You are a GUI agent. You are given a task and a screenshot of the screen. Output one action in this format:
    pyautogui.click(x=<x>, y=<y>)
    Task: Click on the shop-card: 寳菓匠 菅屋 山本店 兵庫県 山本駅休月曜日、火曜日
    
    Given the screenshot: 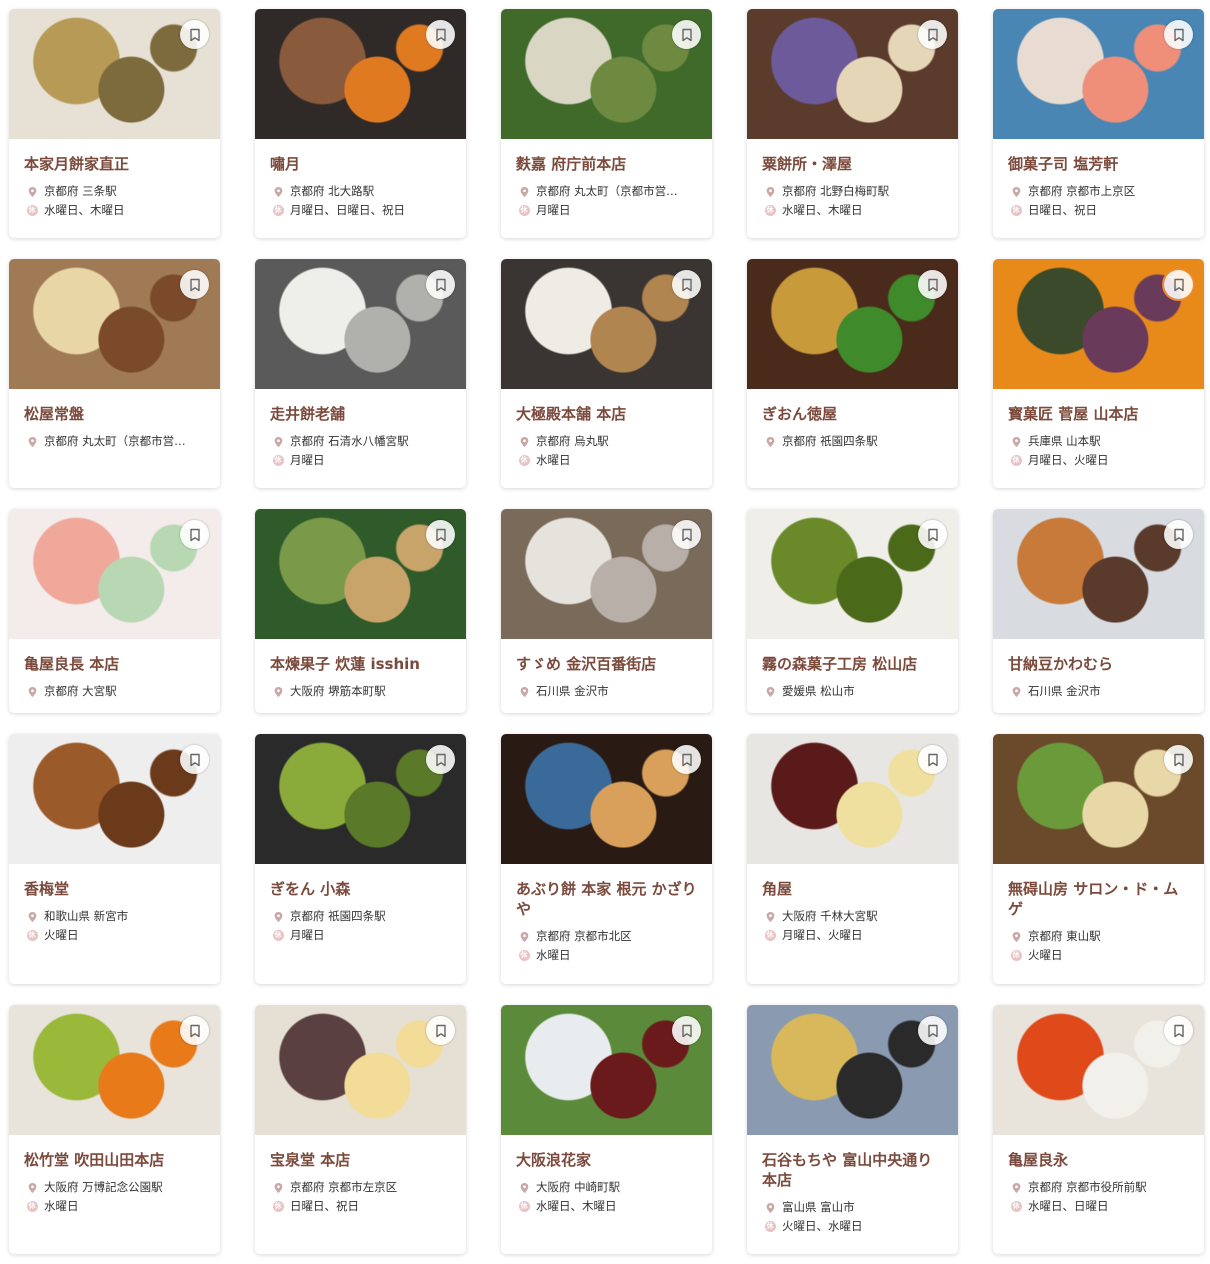 What is the action you would take?
    pyautogui.click(x=1098, y=373)
    